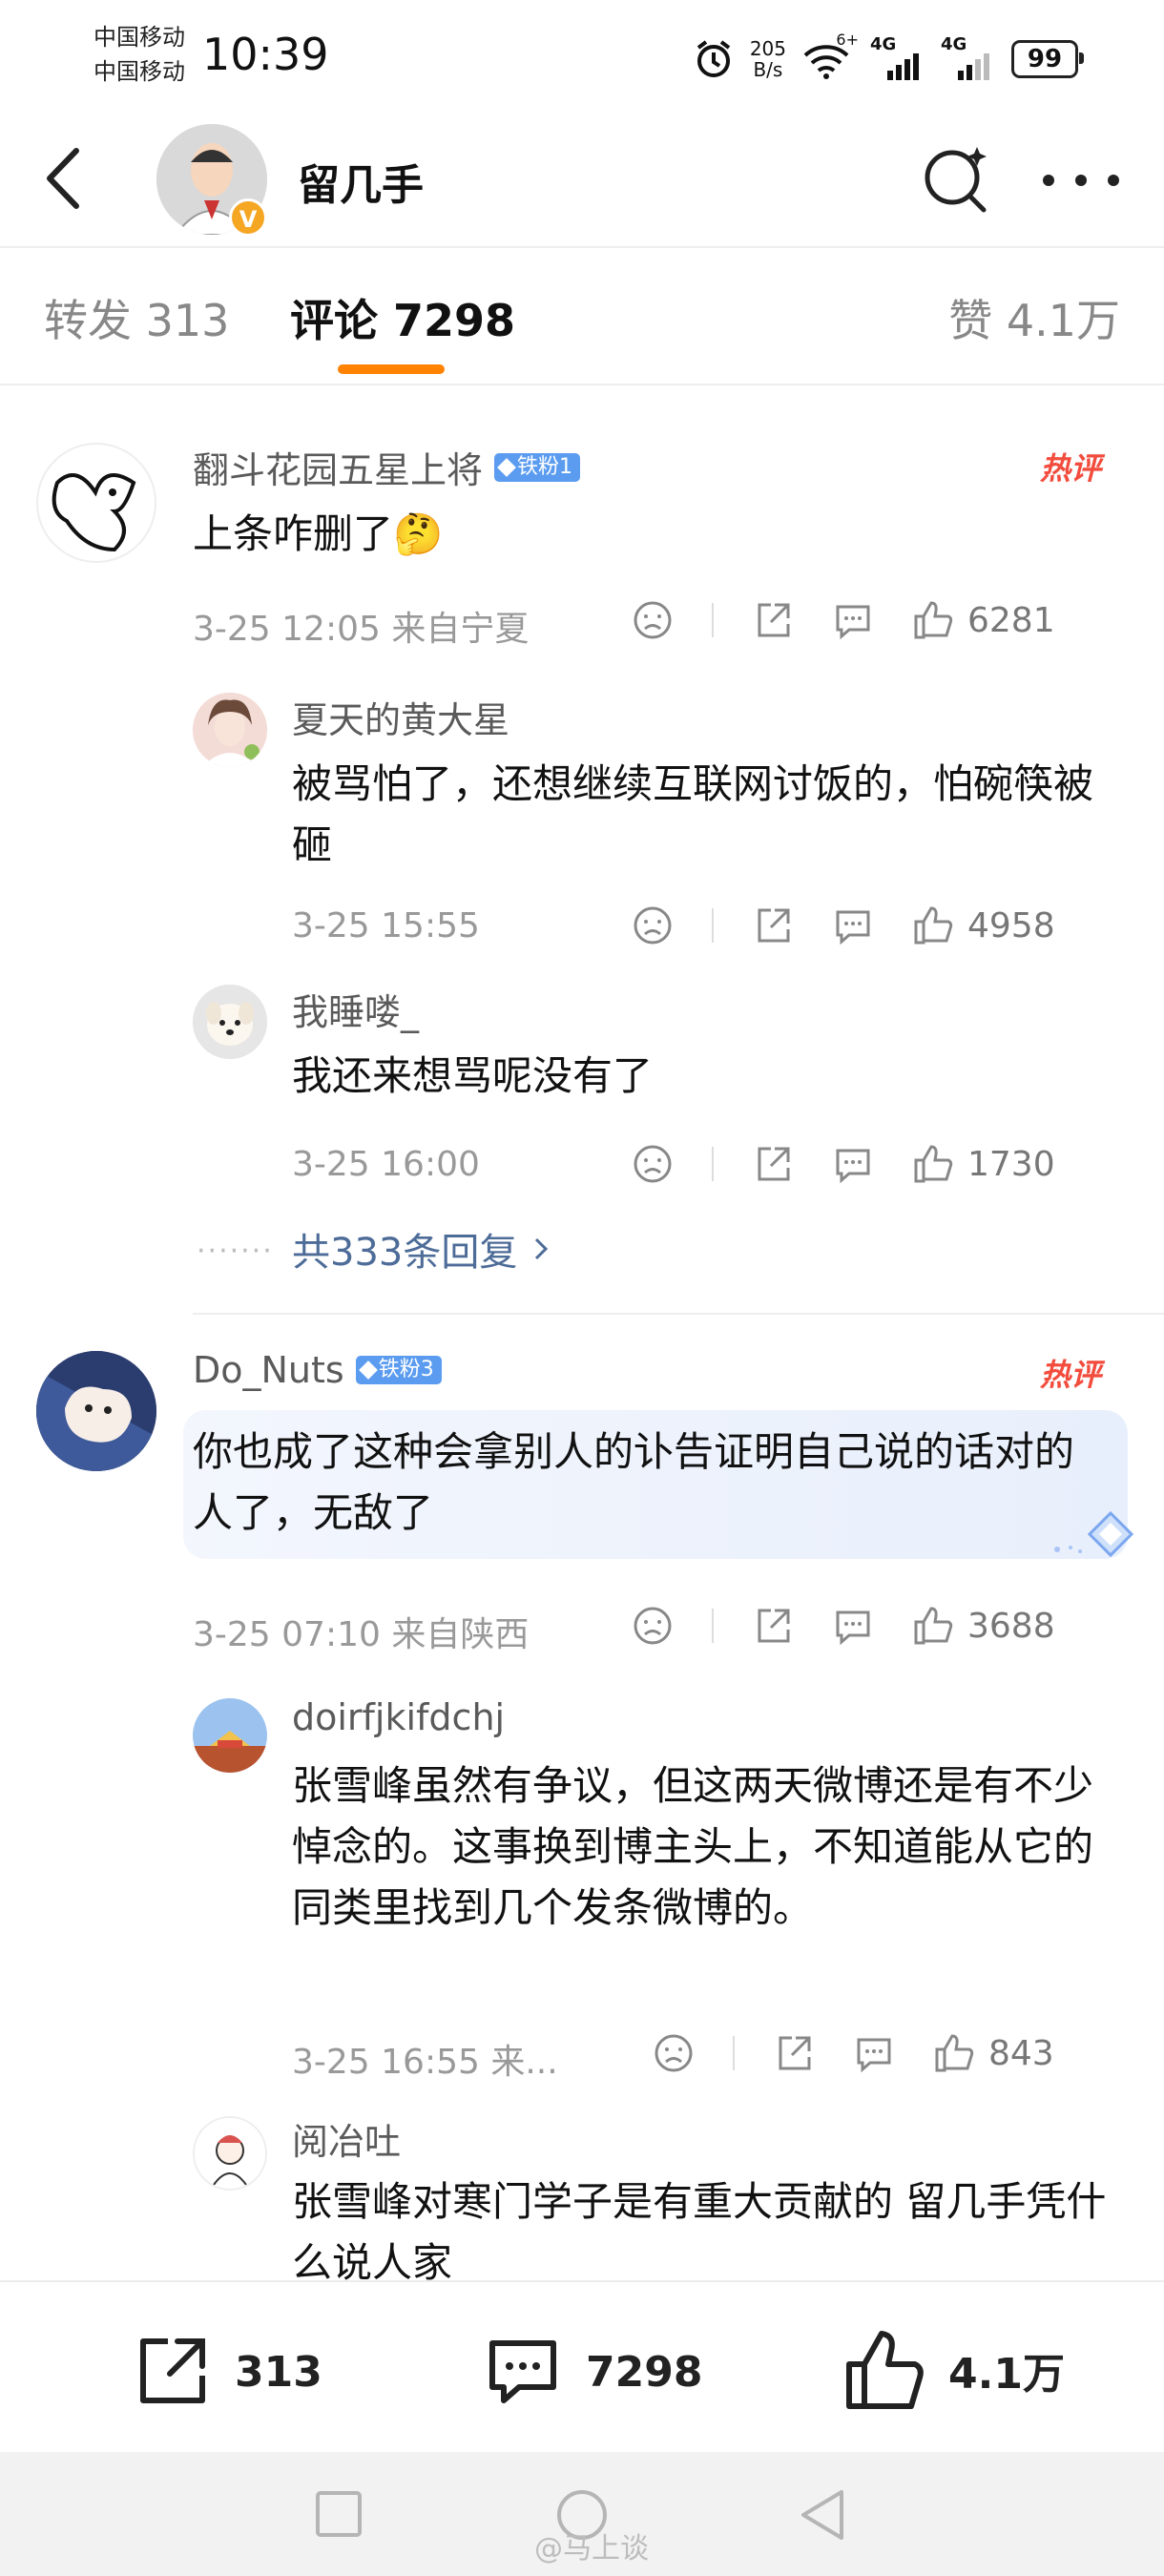  I want to click on reply-actions: 1730, so click(843, 1164).